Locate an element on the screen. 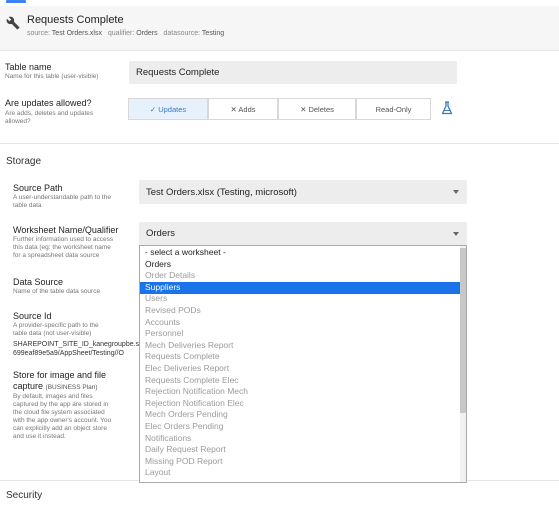 This screenshot has width=559, height=516. storage-divider is located at coordinates (279, 143).